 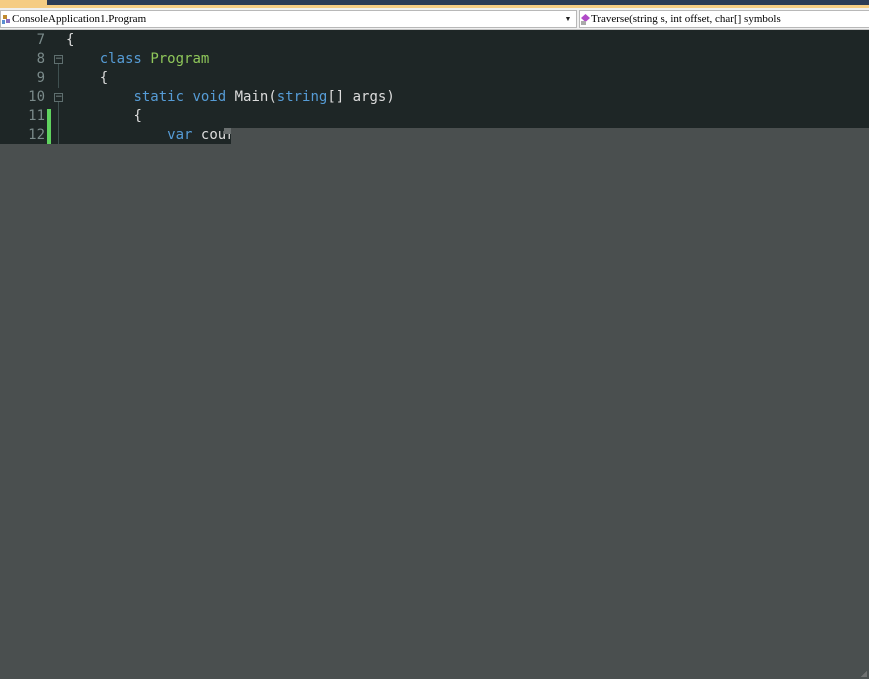 I want to click on code-line: static void Main(string[] args), so click(x=264, y=97).